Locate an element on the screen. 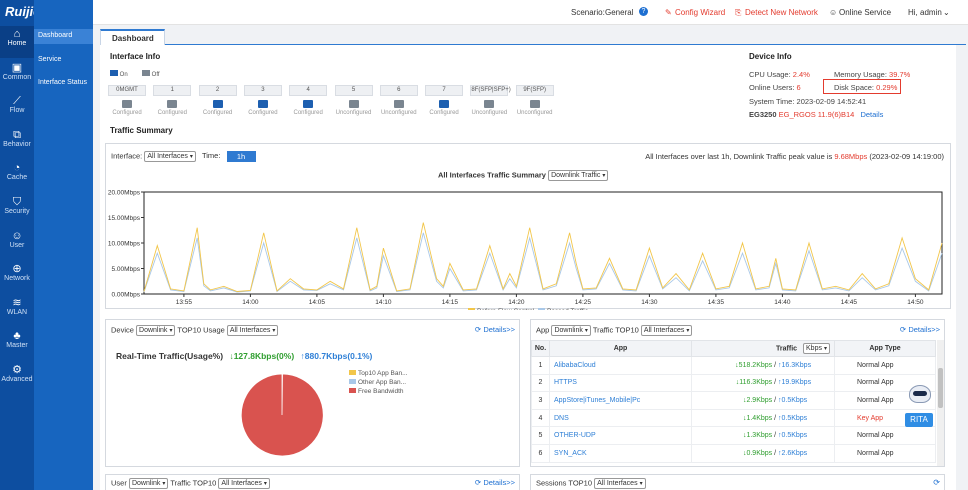  row-app-name: AlibabaCloud is located at coordinates (620, 365).